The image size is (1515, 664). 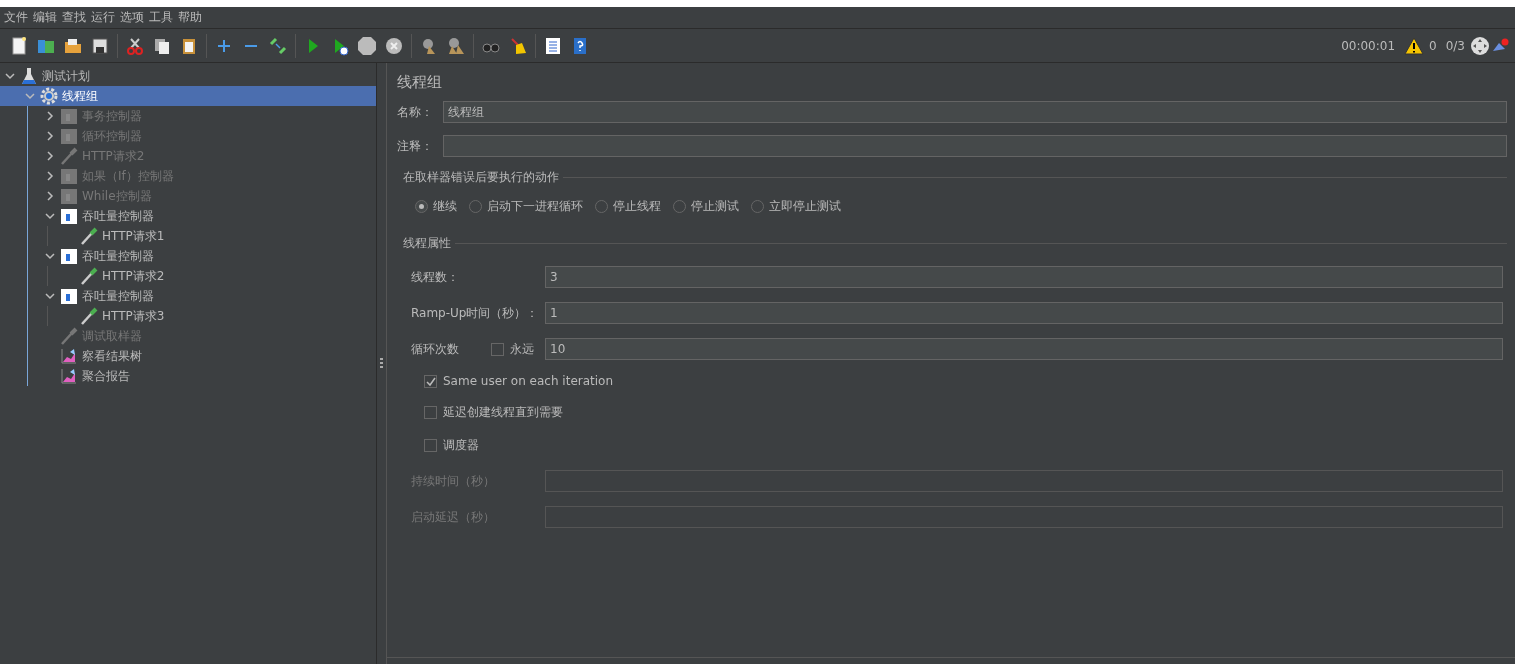 I want to click on radio-option: 继续, so click(x=436, y=206).